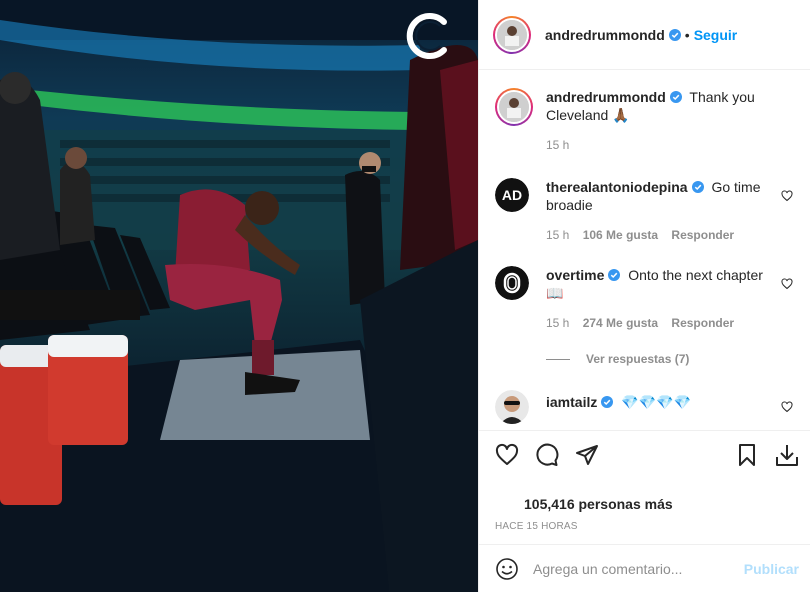  I want to click on bookmark-icon, so click(747, 455).